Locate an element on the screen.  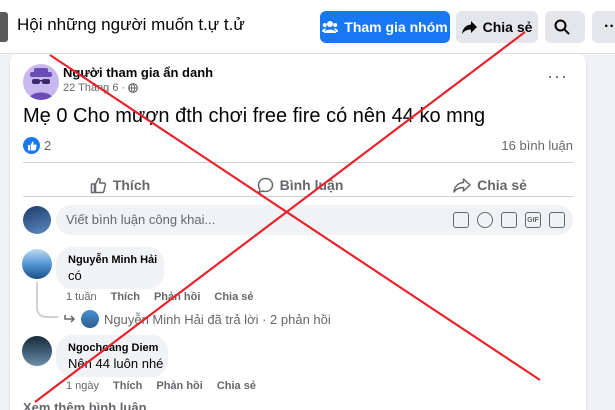
commenter-name: Nguyễn Minh Hải is located at coordinates (112, 260).